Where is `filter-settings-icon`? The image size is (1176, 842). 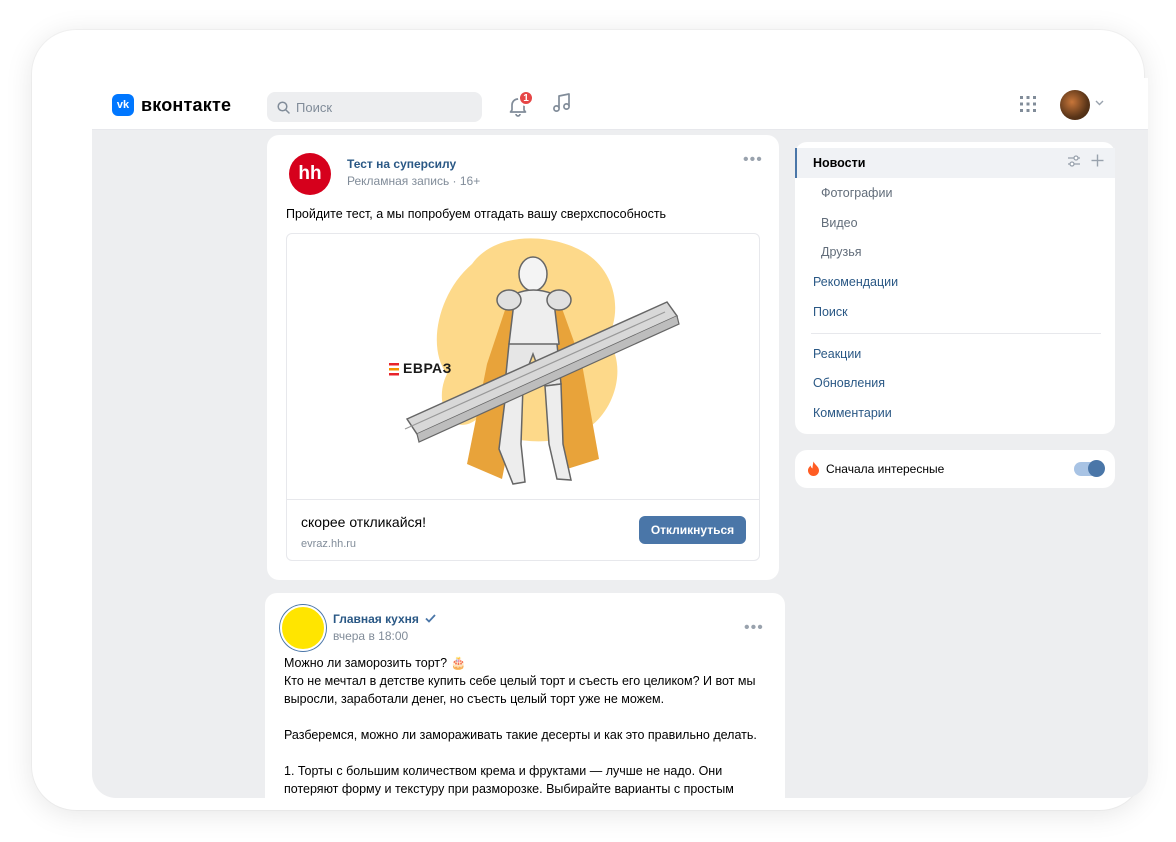
filter-settings-icon is located at coordinates (1074, 160).